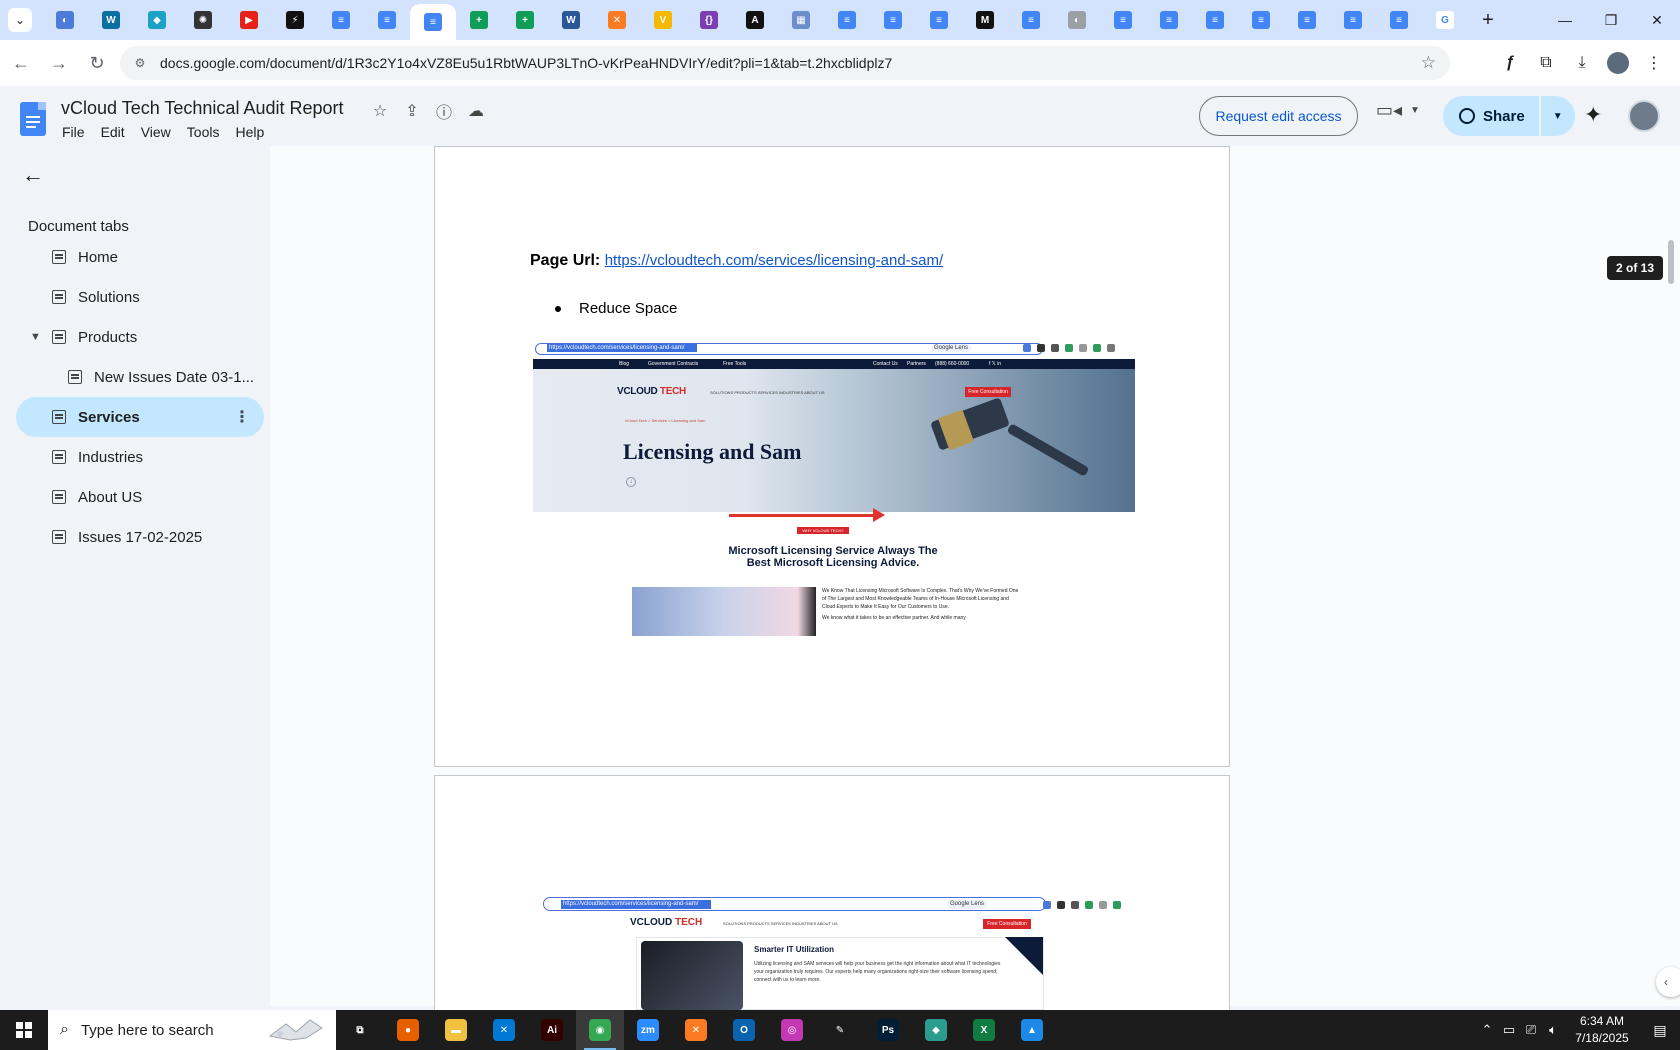  What do you see at coordinates (1491, 116) in the screenshot?
I see `share-button: Share` at bounding box center [1491, 116].